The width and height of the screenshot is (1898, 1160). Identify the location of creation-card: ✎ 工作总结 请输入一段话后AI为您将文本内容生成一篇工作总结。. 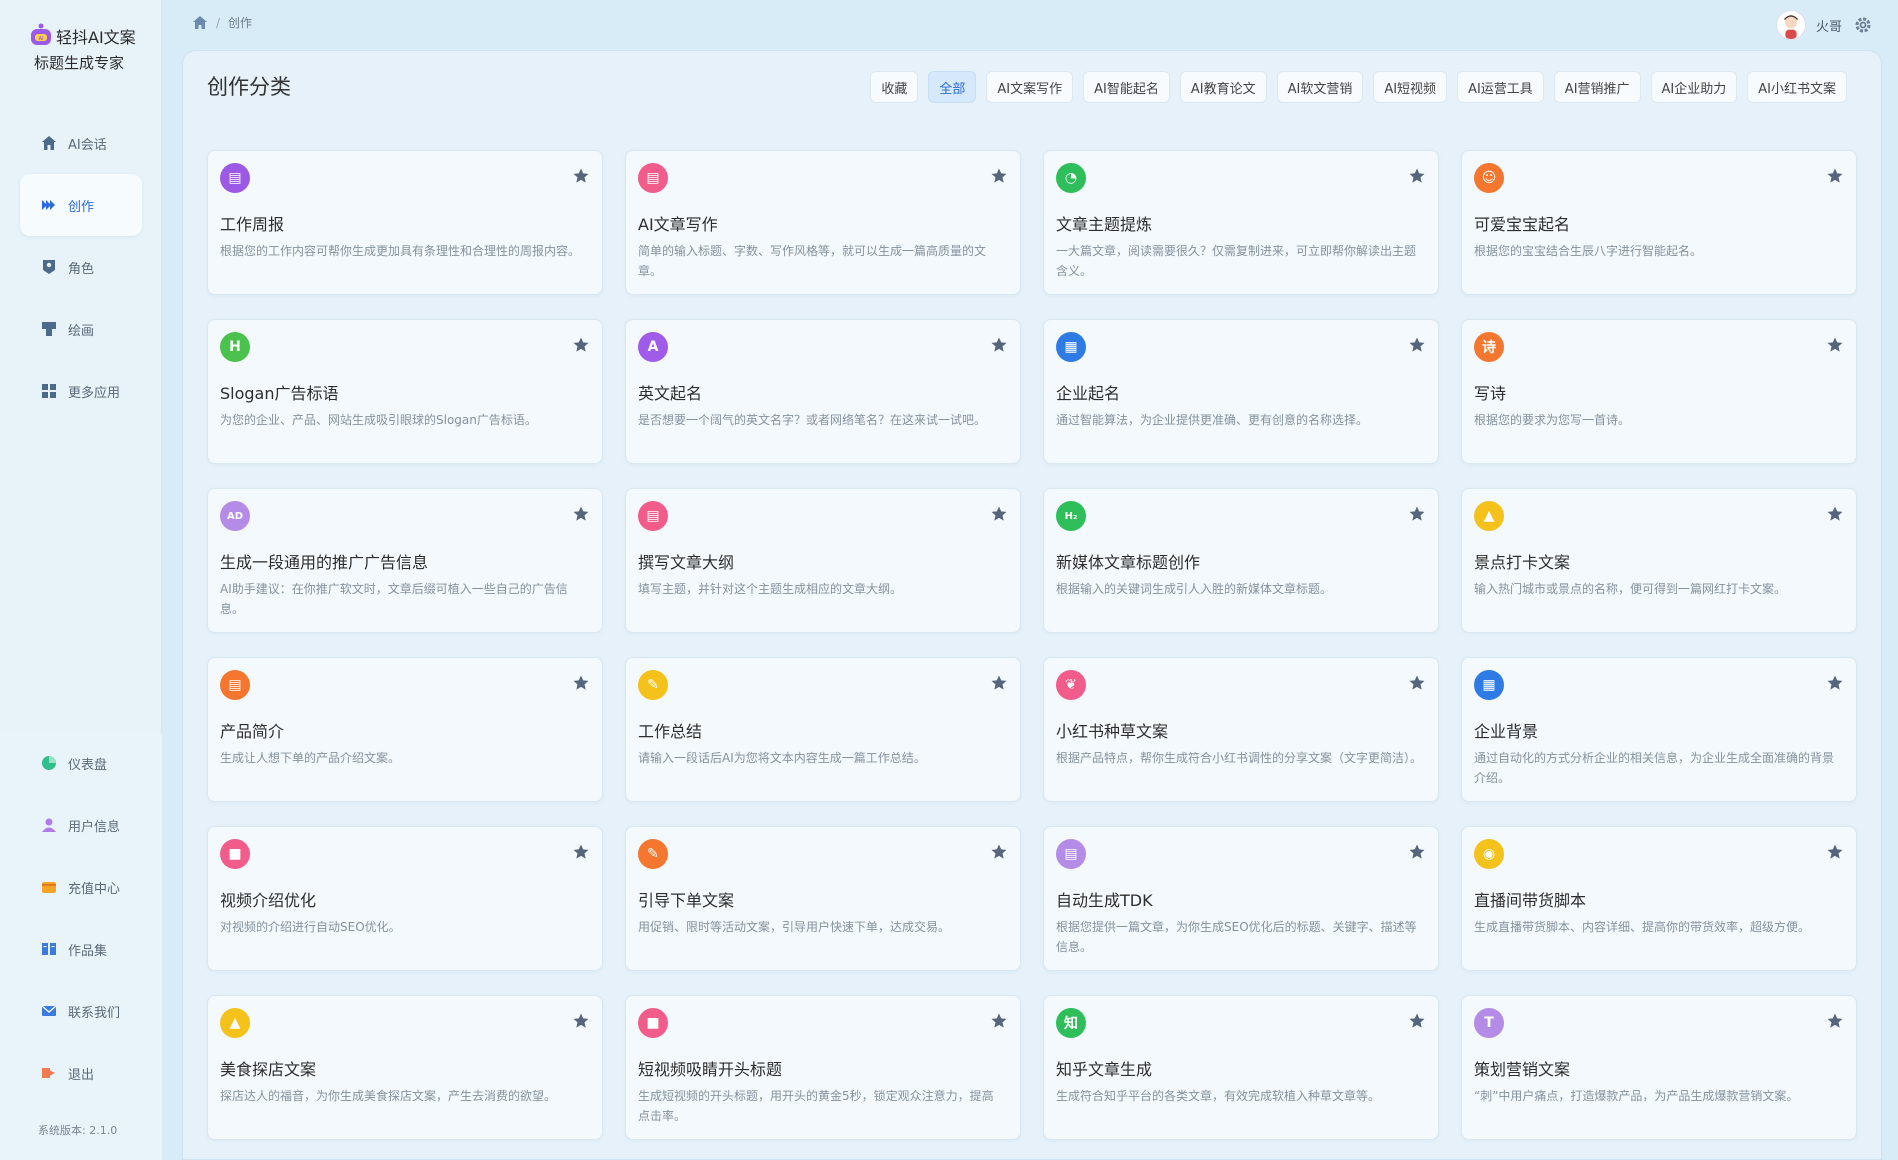
(823, 729).